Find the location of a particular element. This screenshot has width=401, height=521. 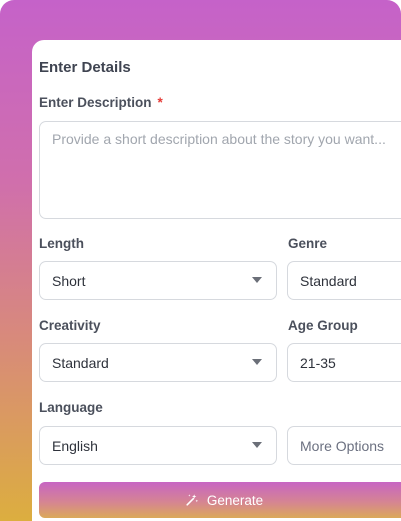

length-select: Short is located at coordinates (158, 280).